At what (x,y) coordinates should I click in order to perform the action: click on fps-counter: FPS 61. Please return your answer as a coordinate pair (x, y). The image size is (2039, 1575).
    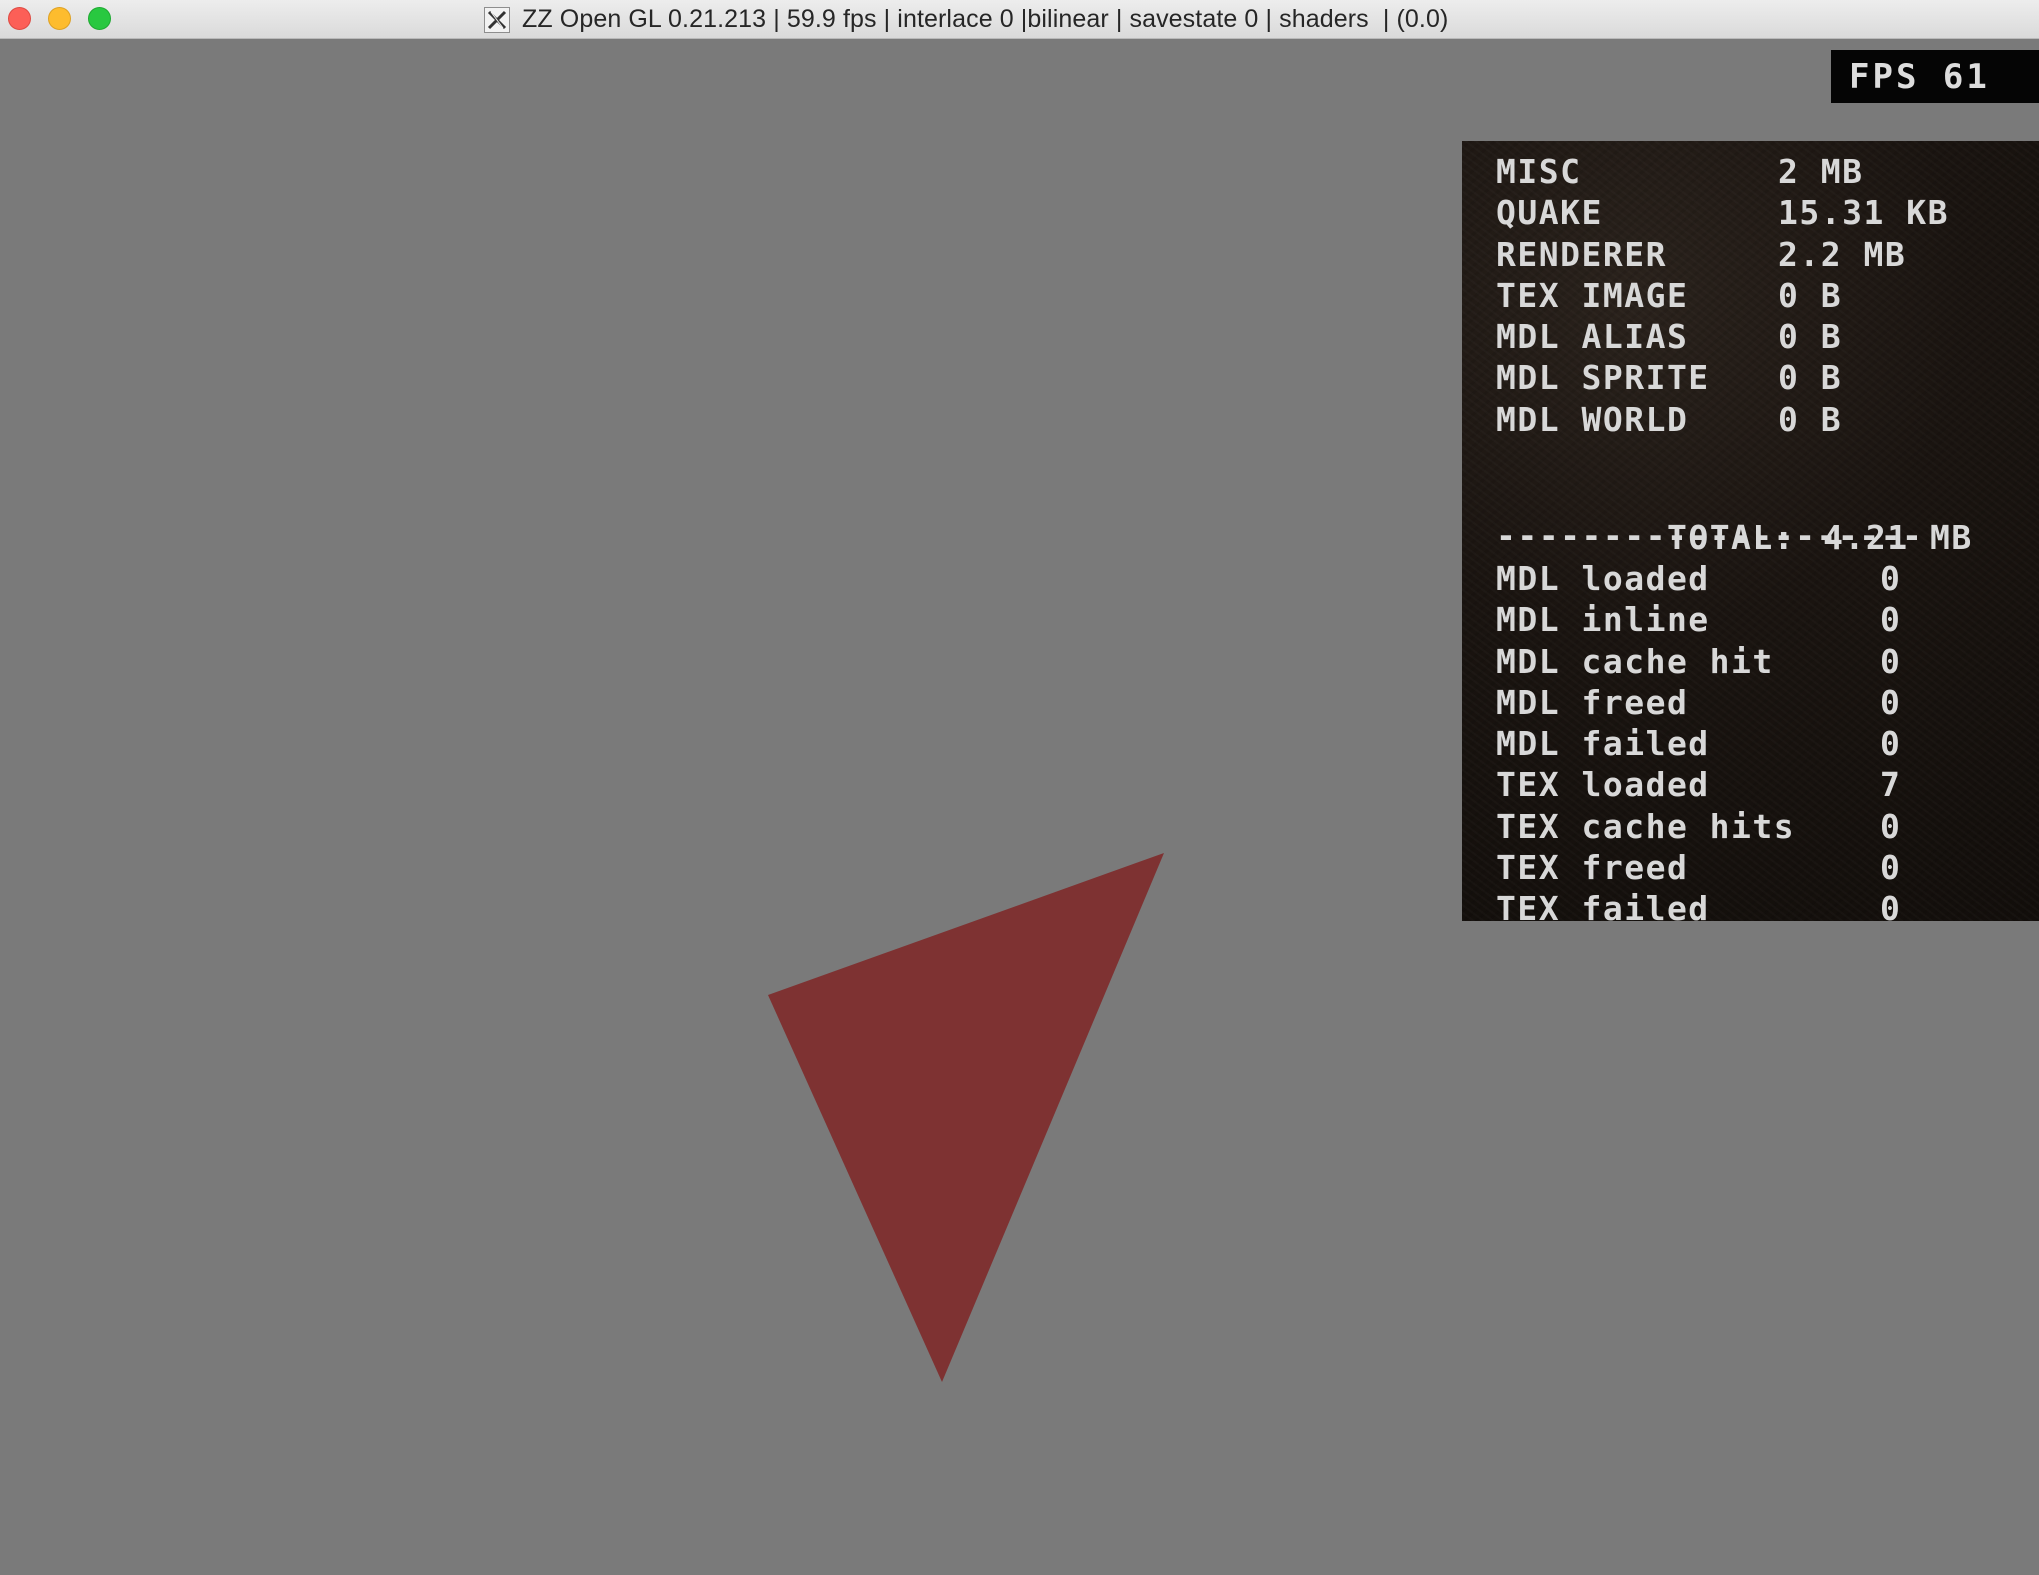
    Looking at the image, I should click on (1935, 76).